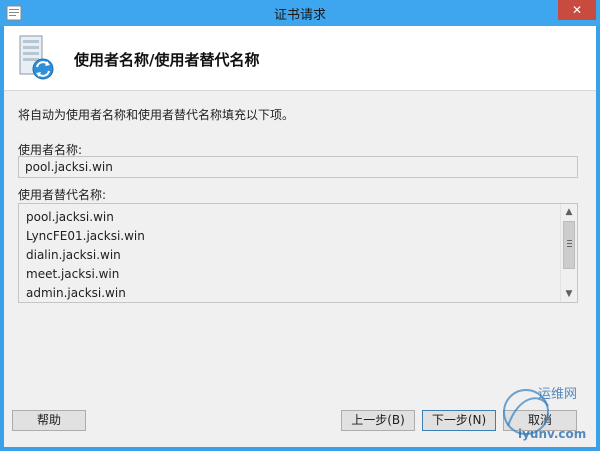 The width and height of the screenshot is (600, 451). I want to click on page-title: 使用者名称/使用者替代名称, so click(167, 60).